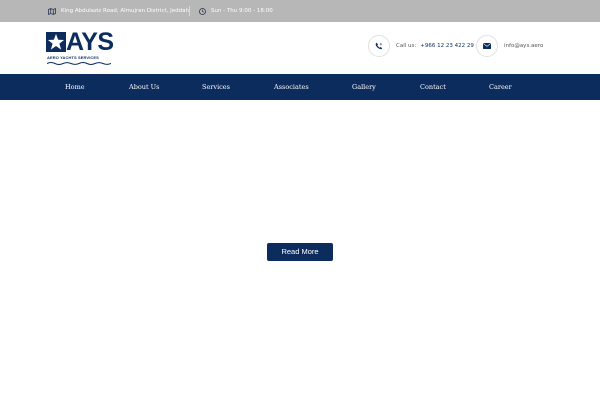 This screenshot has width=600, height=400. Describe the element at coordinates (300, 252) in the screenshot. I see `read-more-button: Read More` at that location.